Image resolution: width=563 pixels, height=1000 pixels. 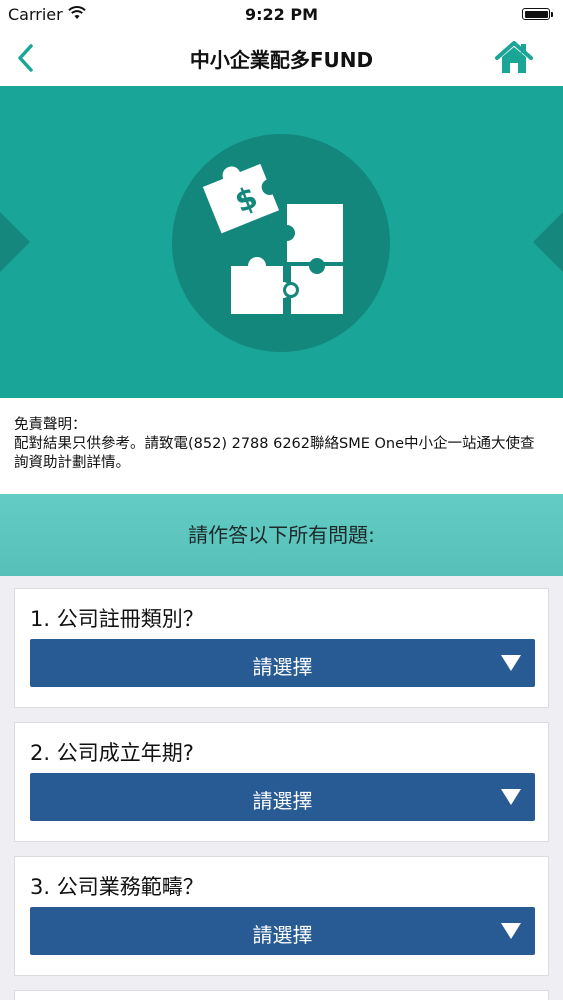 I want to click on company-type-select: 請選擇, so click(x=282, y=663).